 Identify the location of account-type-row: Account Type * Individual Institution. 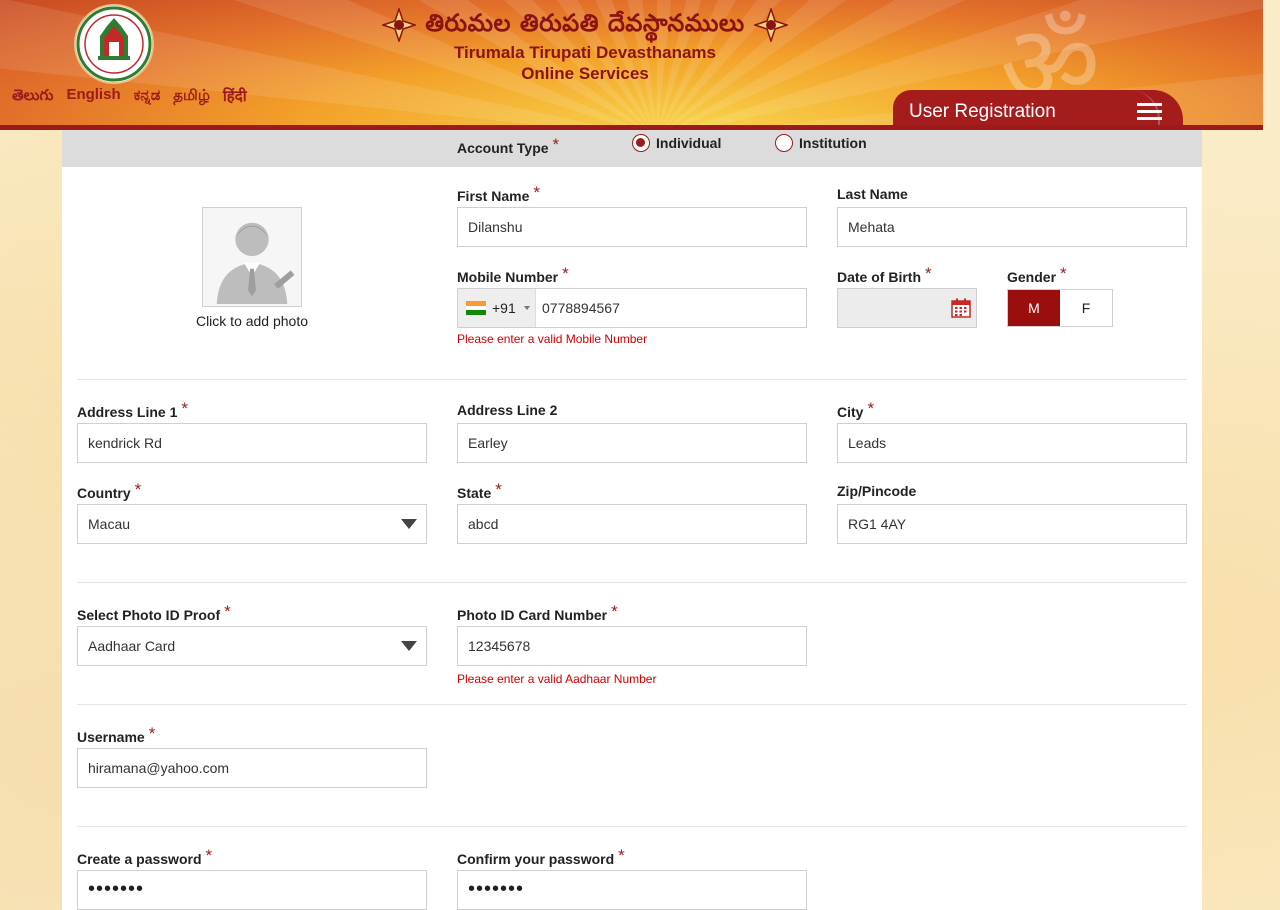
(632, 148).